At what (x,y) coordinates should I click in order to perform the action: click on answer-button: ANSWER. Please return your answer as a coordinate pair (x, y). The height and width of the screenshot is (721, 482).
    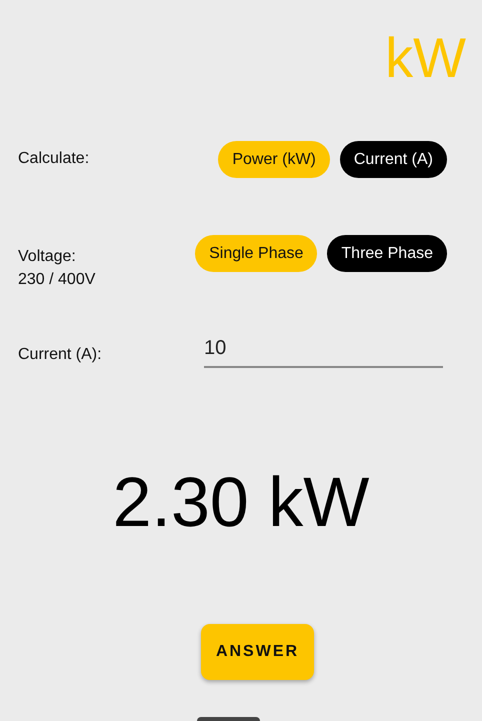
    Looking at the image, I should click on (257, 652).